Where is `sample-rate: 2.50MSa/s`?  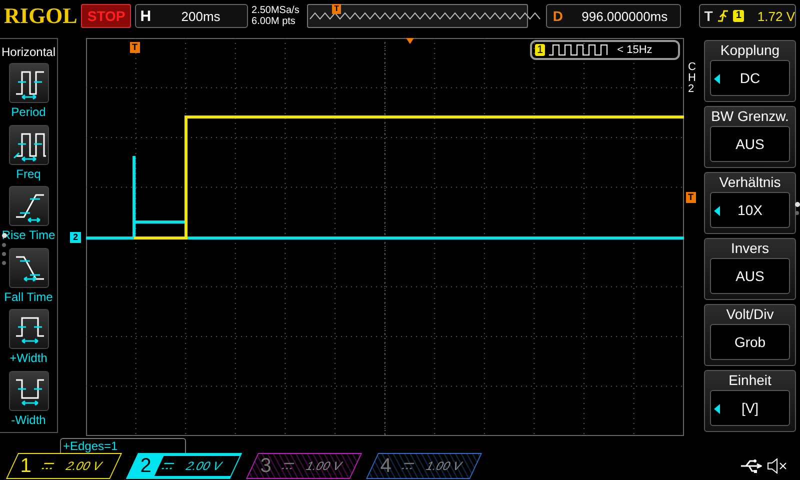 sample-rate: 2.50MSa/s is located at coordinates (276, 10).